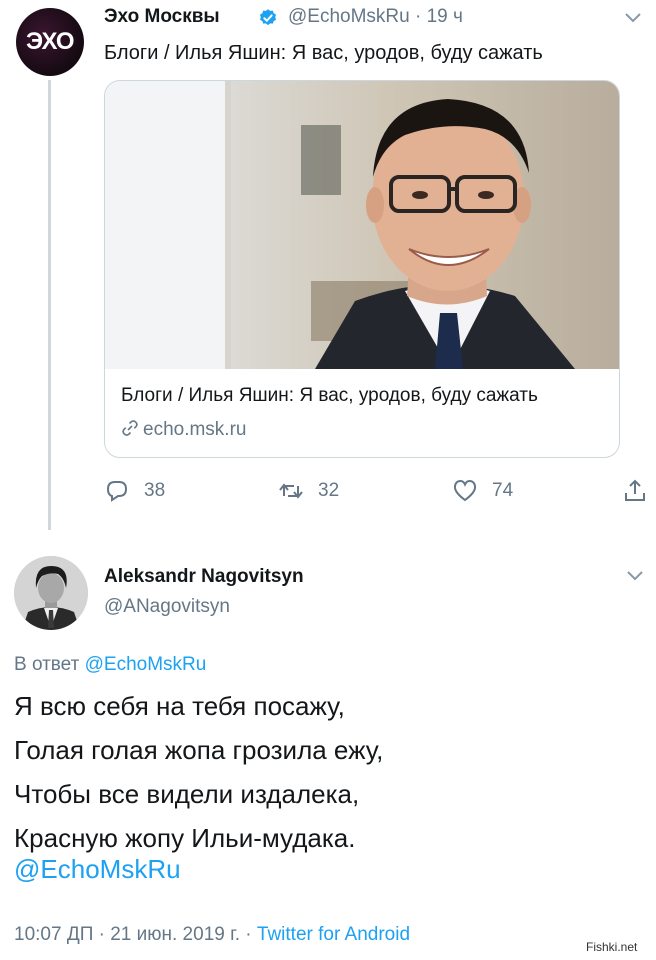 The height and width of the screenshot is (960, 656). I want to click on echo-avatar: ЭХО, so click(50, 42).